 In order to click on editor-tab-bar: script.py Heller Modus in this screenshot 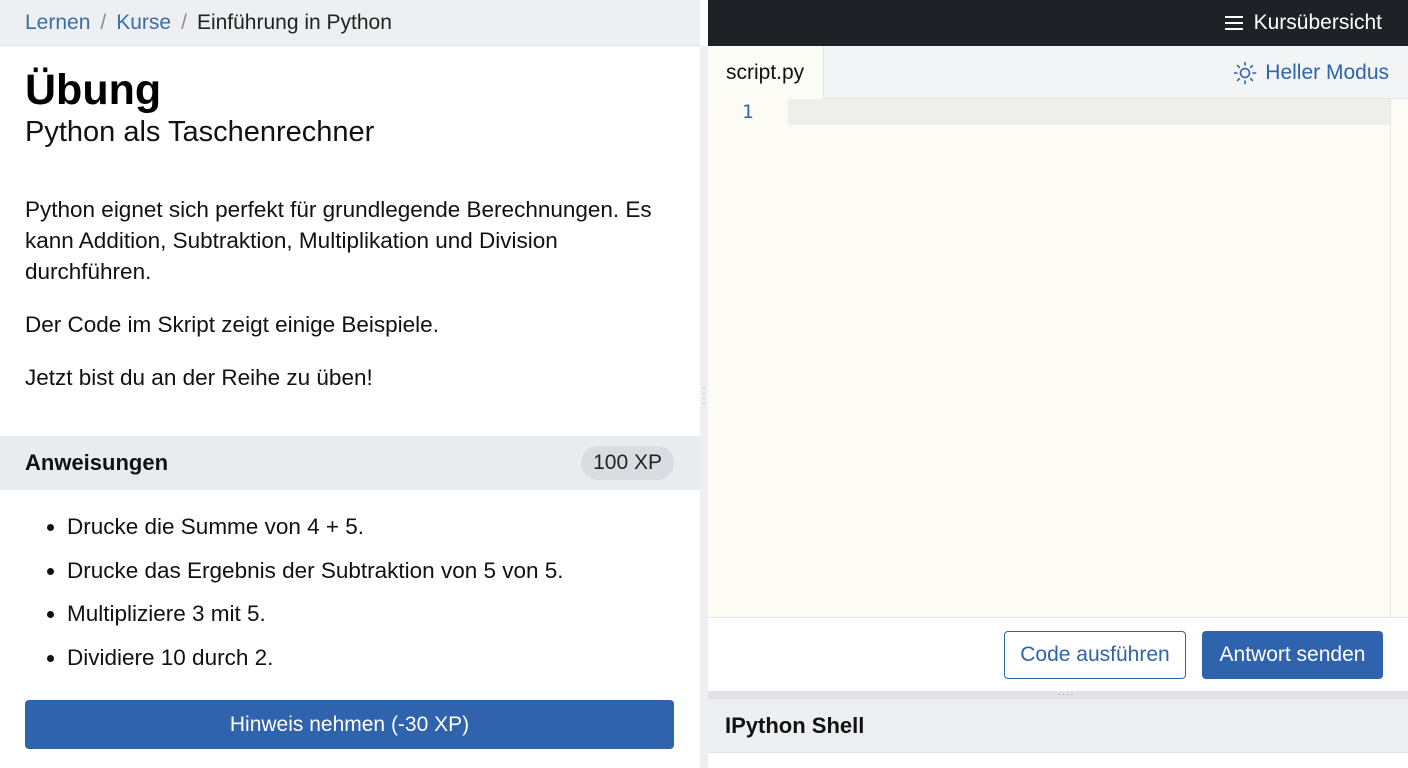, I will do `click(1058, 72)`.